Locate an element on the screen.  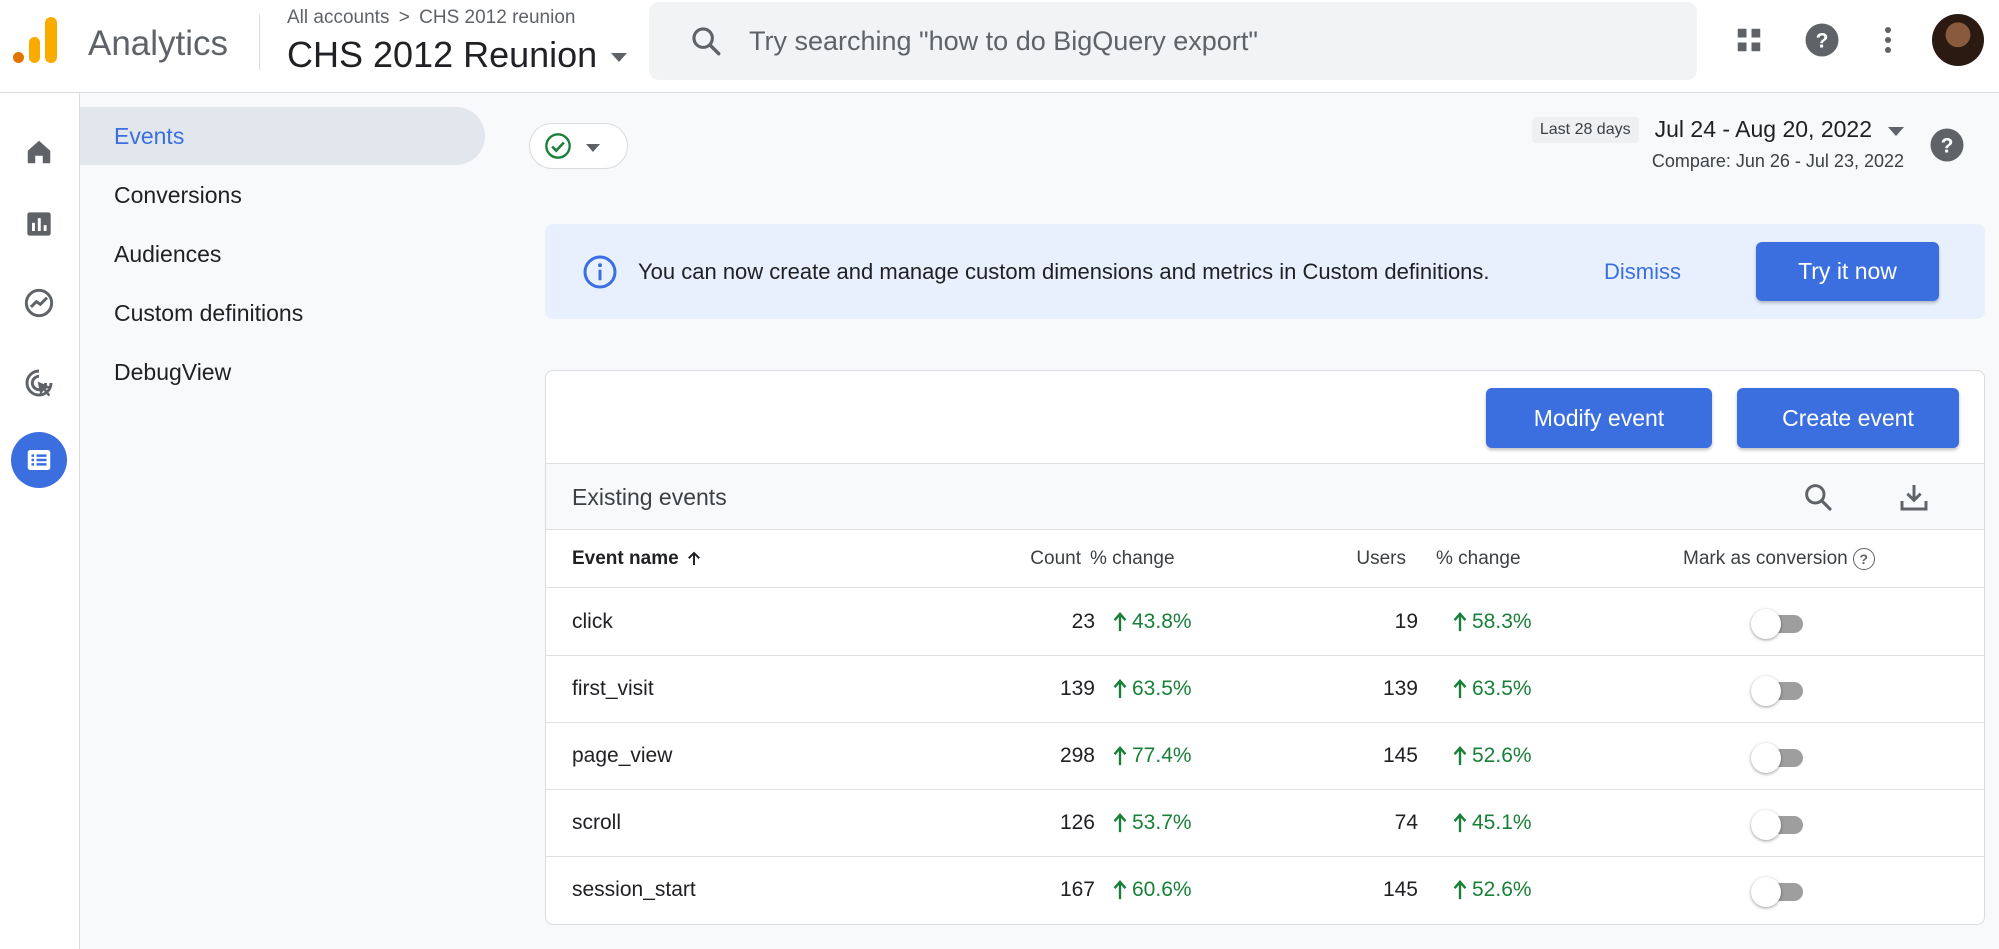
property-name: CHS 2012 Reunion is located at coordinates (442, 54).